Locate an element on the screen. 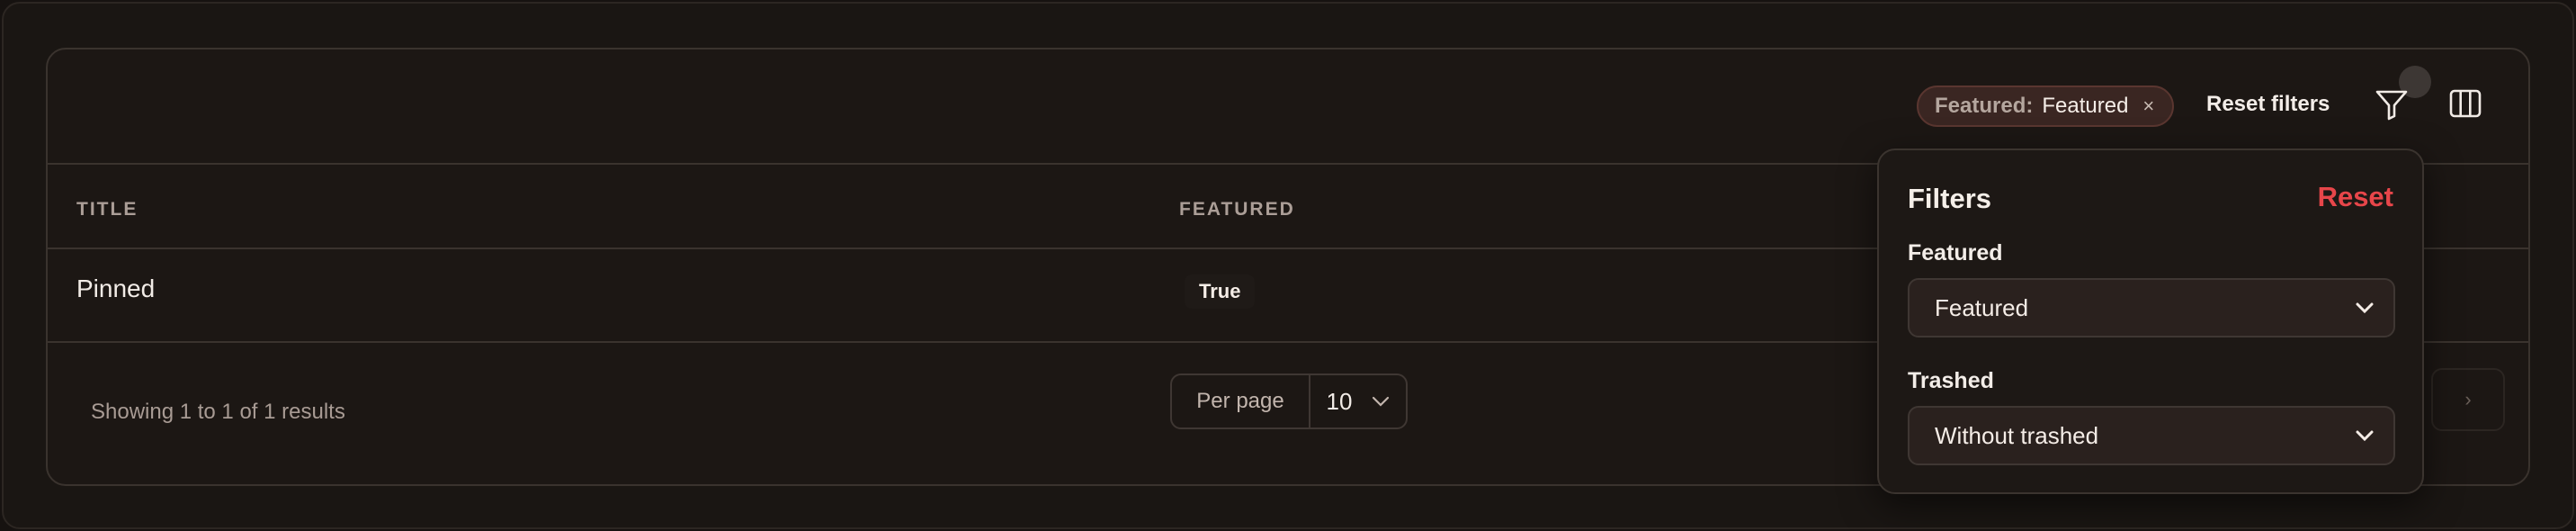  next-page-button: › is located at coordinates (2468, 400).